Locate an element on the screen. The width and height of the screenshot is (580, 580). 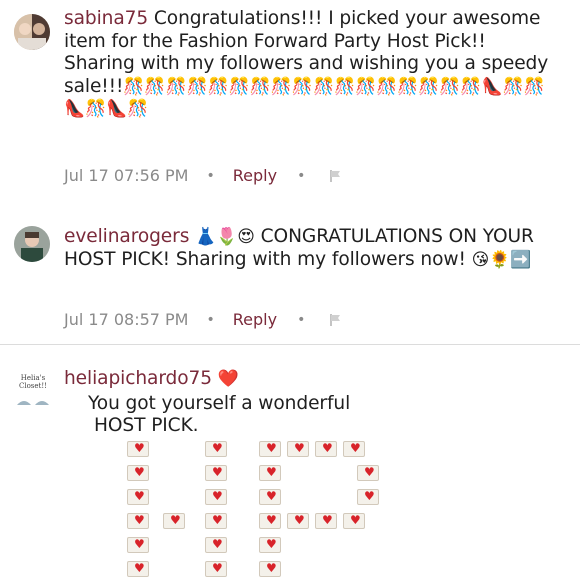
emoji-confetti: 🎊🎊🎊🎊🎊🎊🎊🎊🎊🎊🎊🎊🎊🎊🎊🎊🎊👠🎊🎊👠🎊👠🎊 is located at coordinates (304, 98).